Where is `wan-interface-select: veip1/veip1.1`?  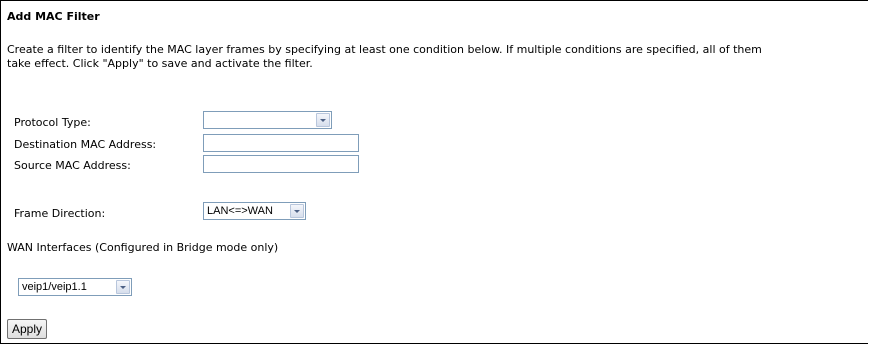 wan-interface-select: veip1/veip1.1 is located at coordinates (75, 287).